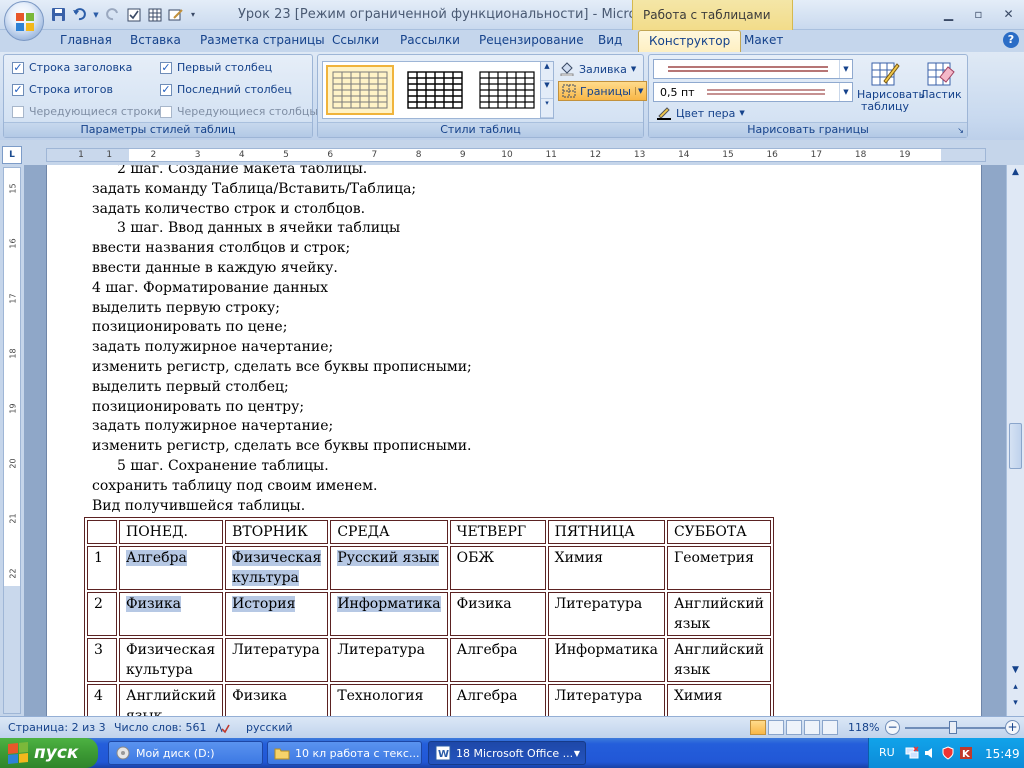 The width and height of the screenshot is (1024, 768). Describe the element at coordinates (215, 268) in the screenshot. I see `paragraph-line: ввести данные в каждую ячейку.` at that location.